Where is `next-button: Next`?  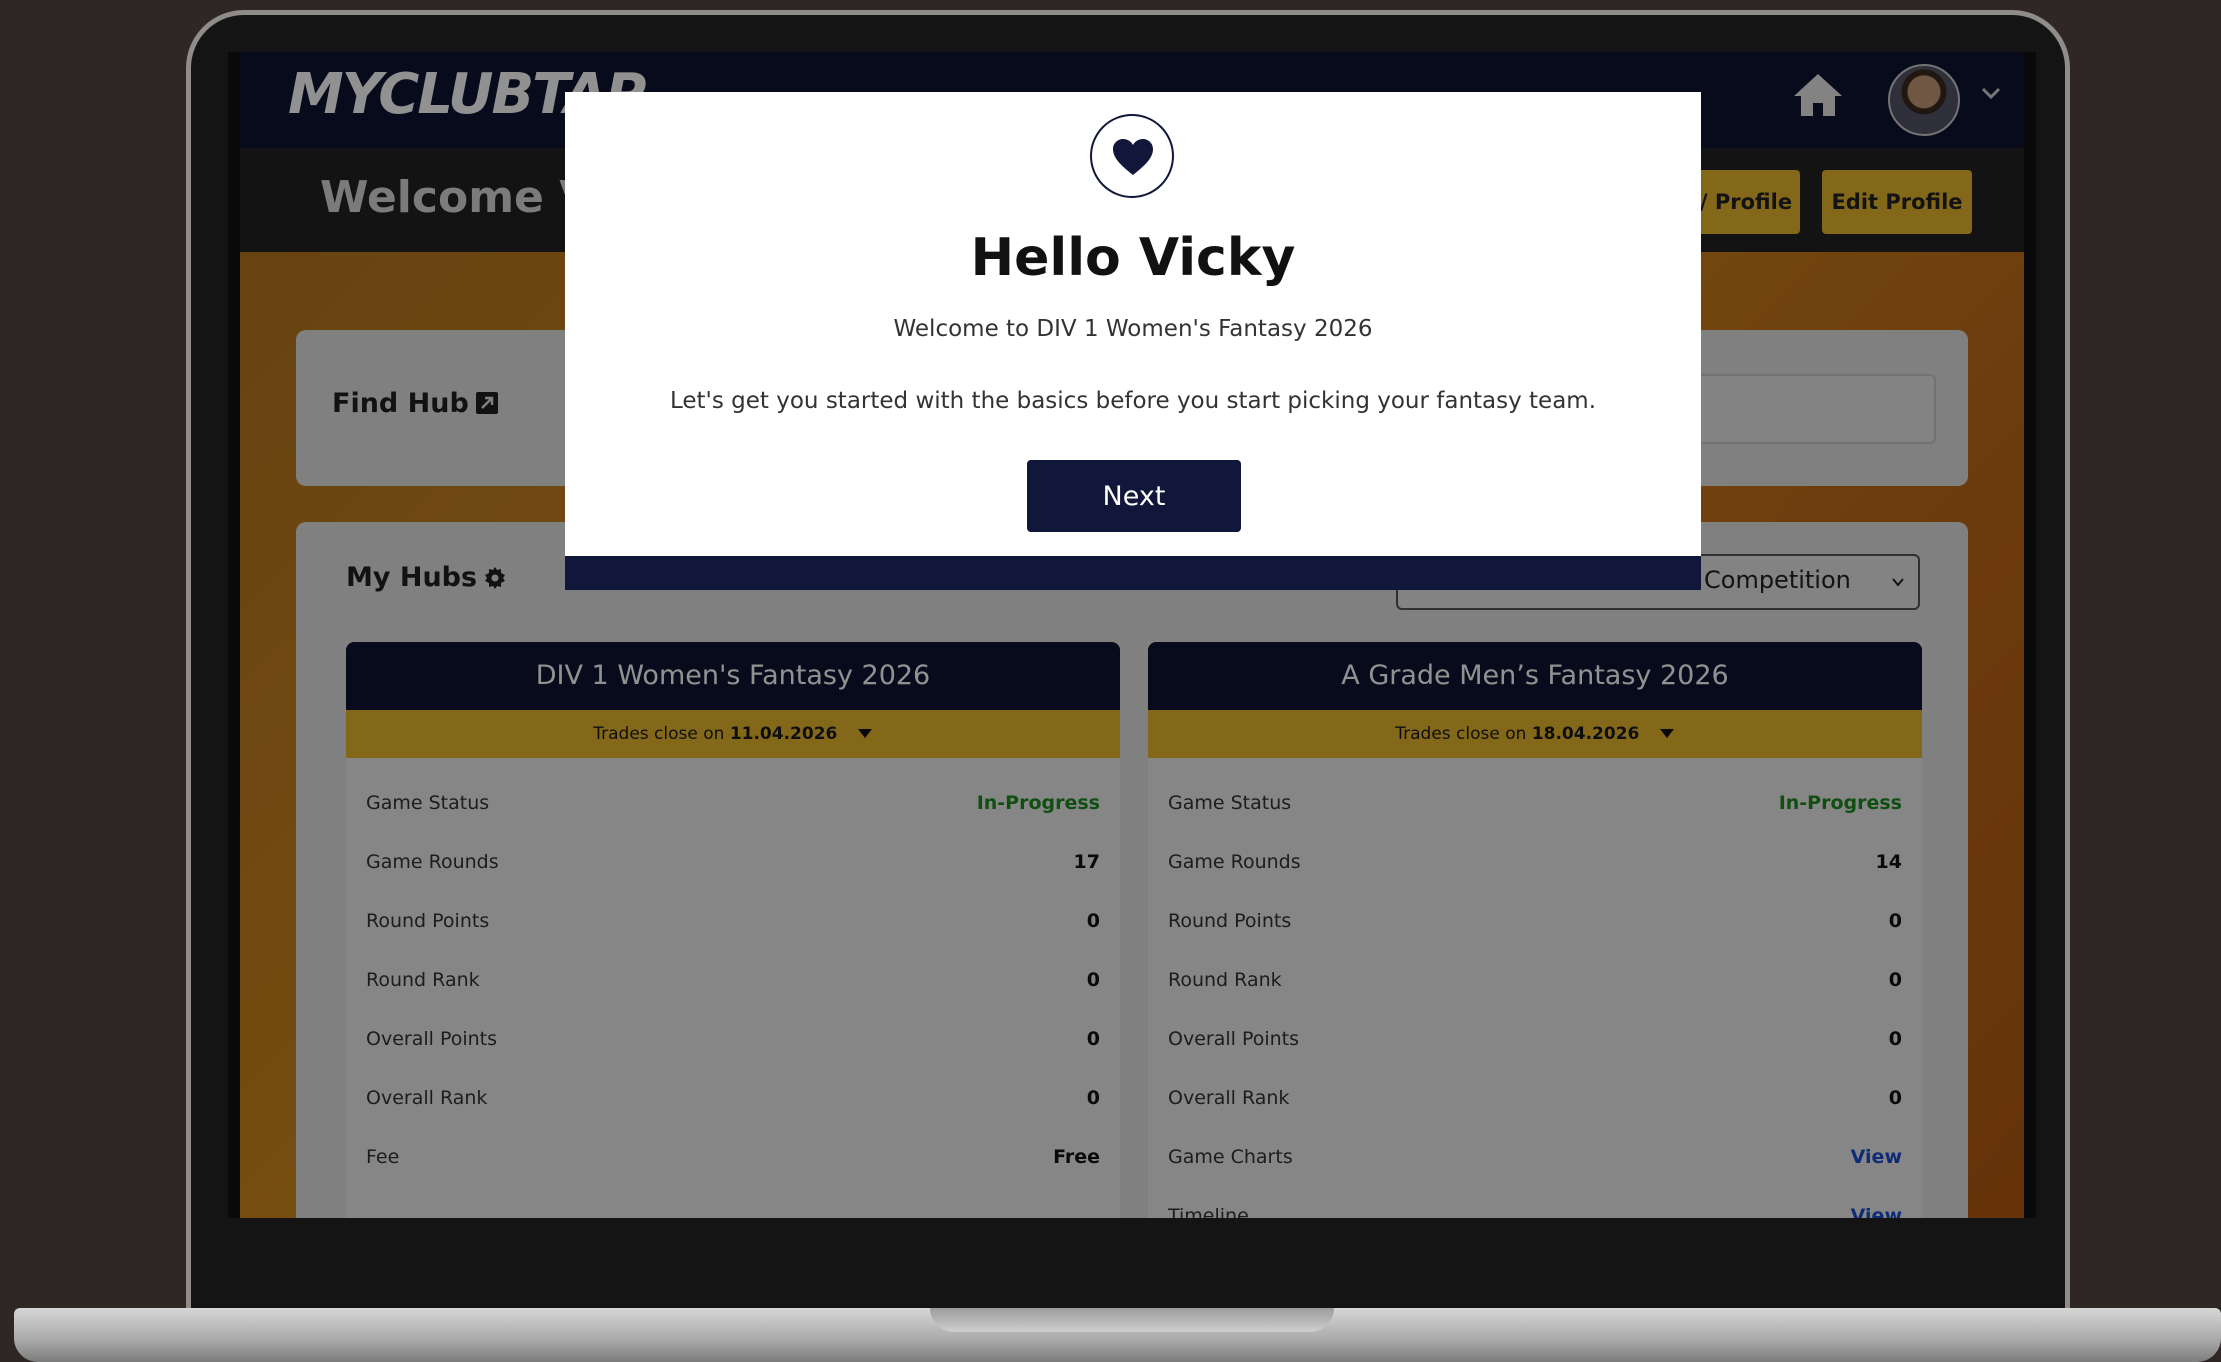
next-button: Next is located at coordinates (1134, 496).